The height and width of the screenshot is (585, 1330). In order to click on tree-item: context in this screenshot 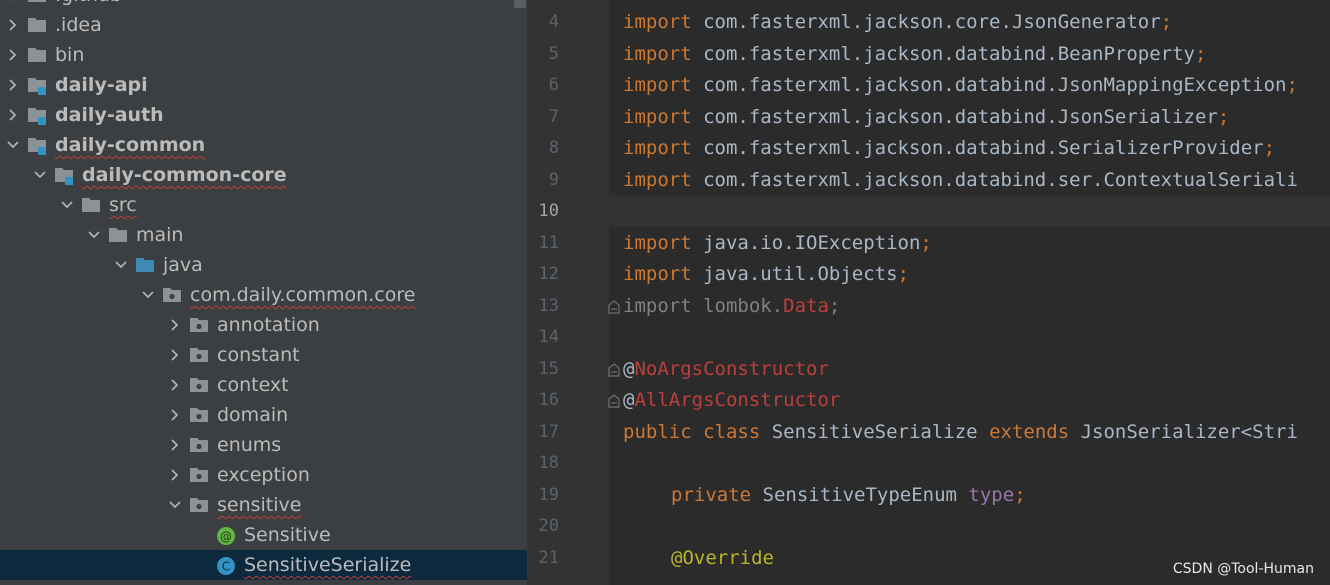, I will do `click(263, 385)`.